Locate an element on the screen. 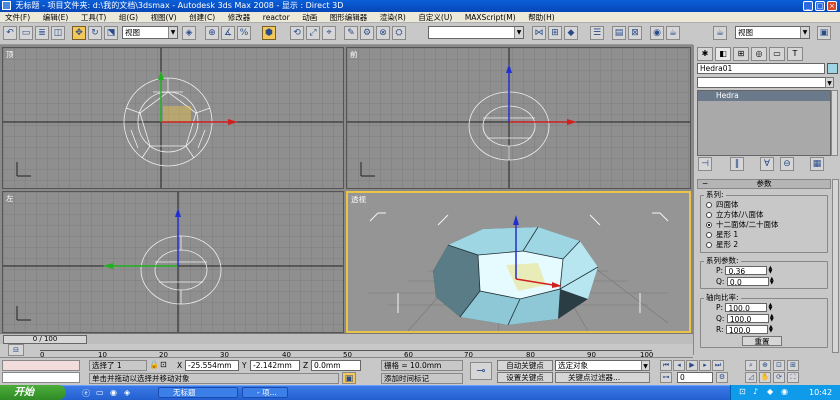  taskbar-item-3dsmax: 无标题 is located at coordinates (198, 392).